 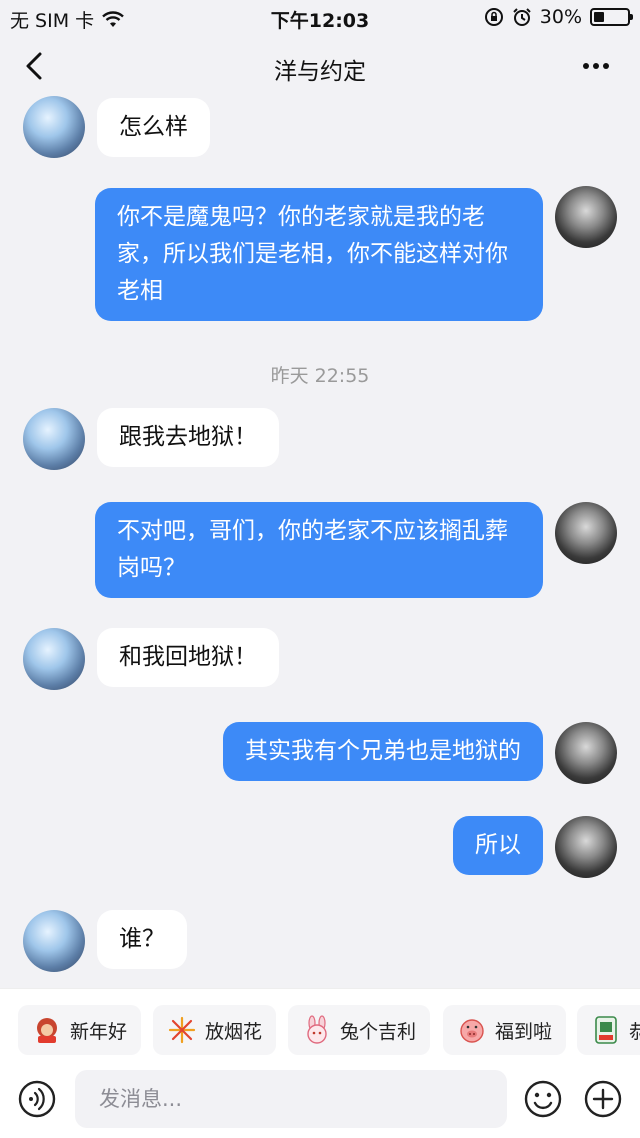 I want to click on emoji-icon, so click(x=543, y=1099).